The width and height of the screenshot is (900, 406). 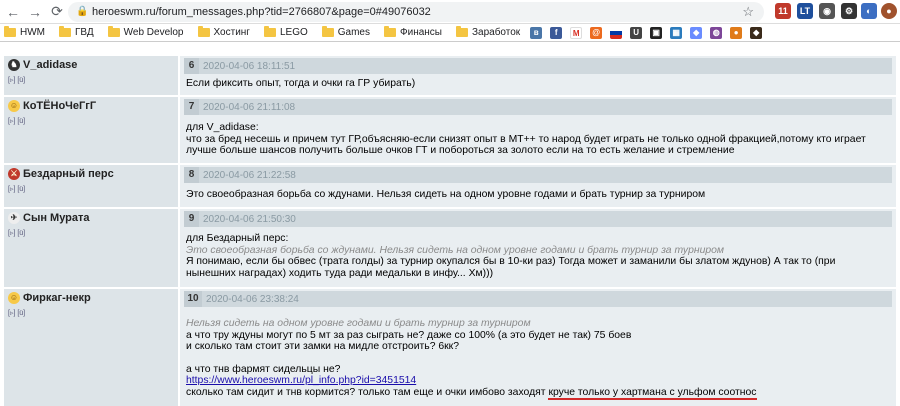 What do you see at coordinates (191, 107) in the screenshot?
I see `post-number: 7` at bounding box center [191, 107].